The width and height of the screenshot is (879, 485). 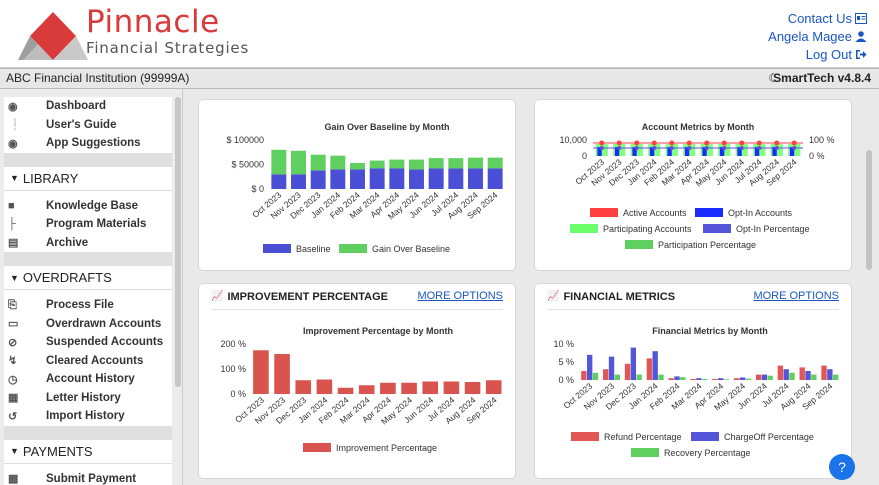 I want to click on caret-down-icon: ▼, so click(x=14, y=277).